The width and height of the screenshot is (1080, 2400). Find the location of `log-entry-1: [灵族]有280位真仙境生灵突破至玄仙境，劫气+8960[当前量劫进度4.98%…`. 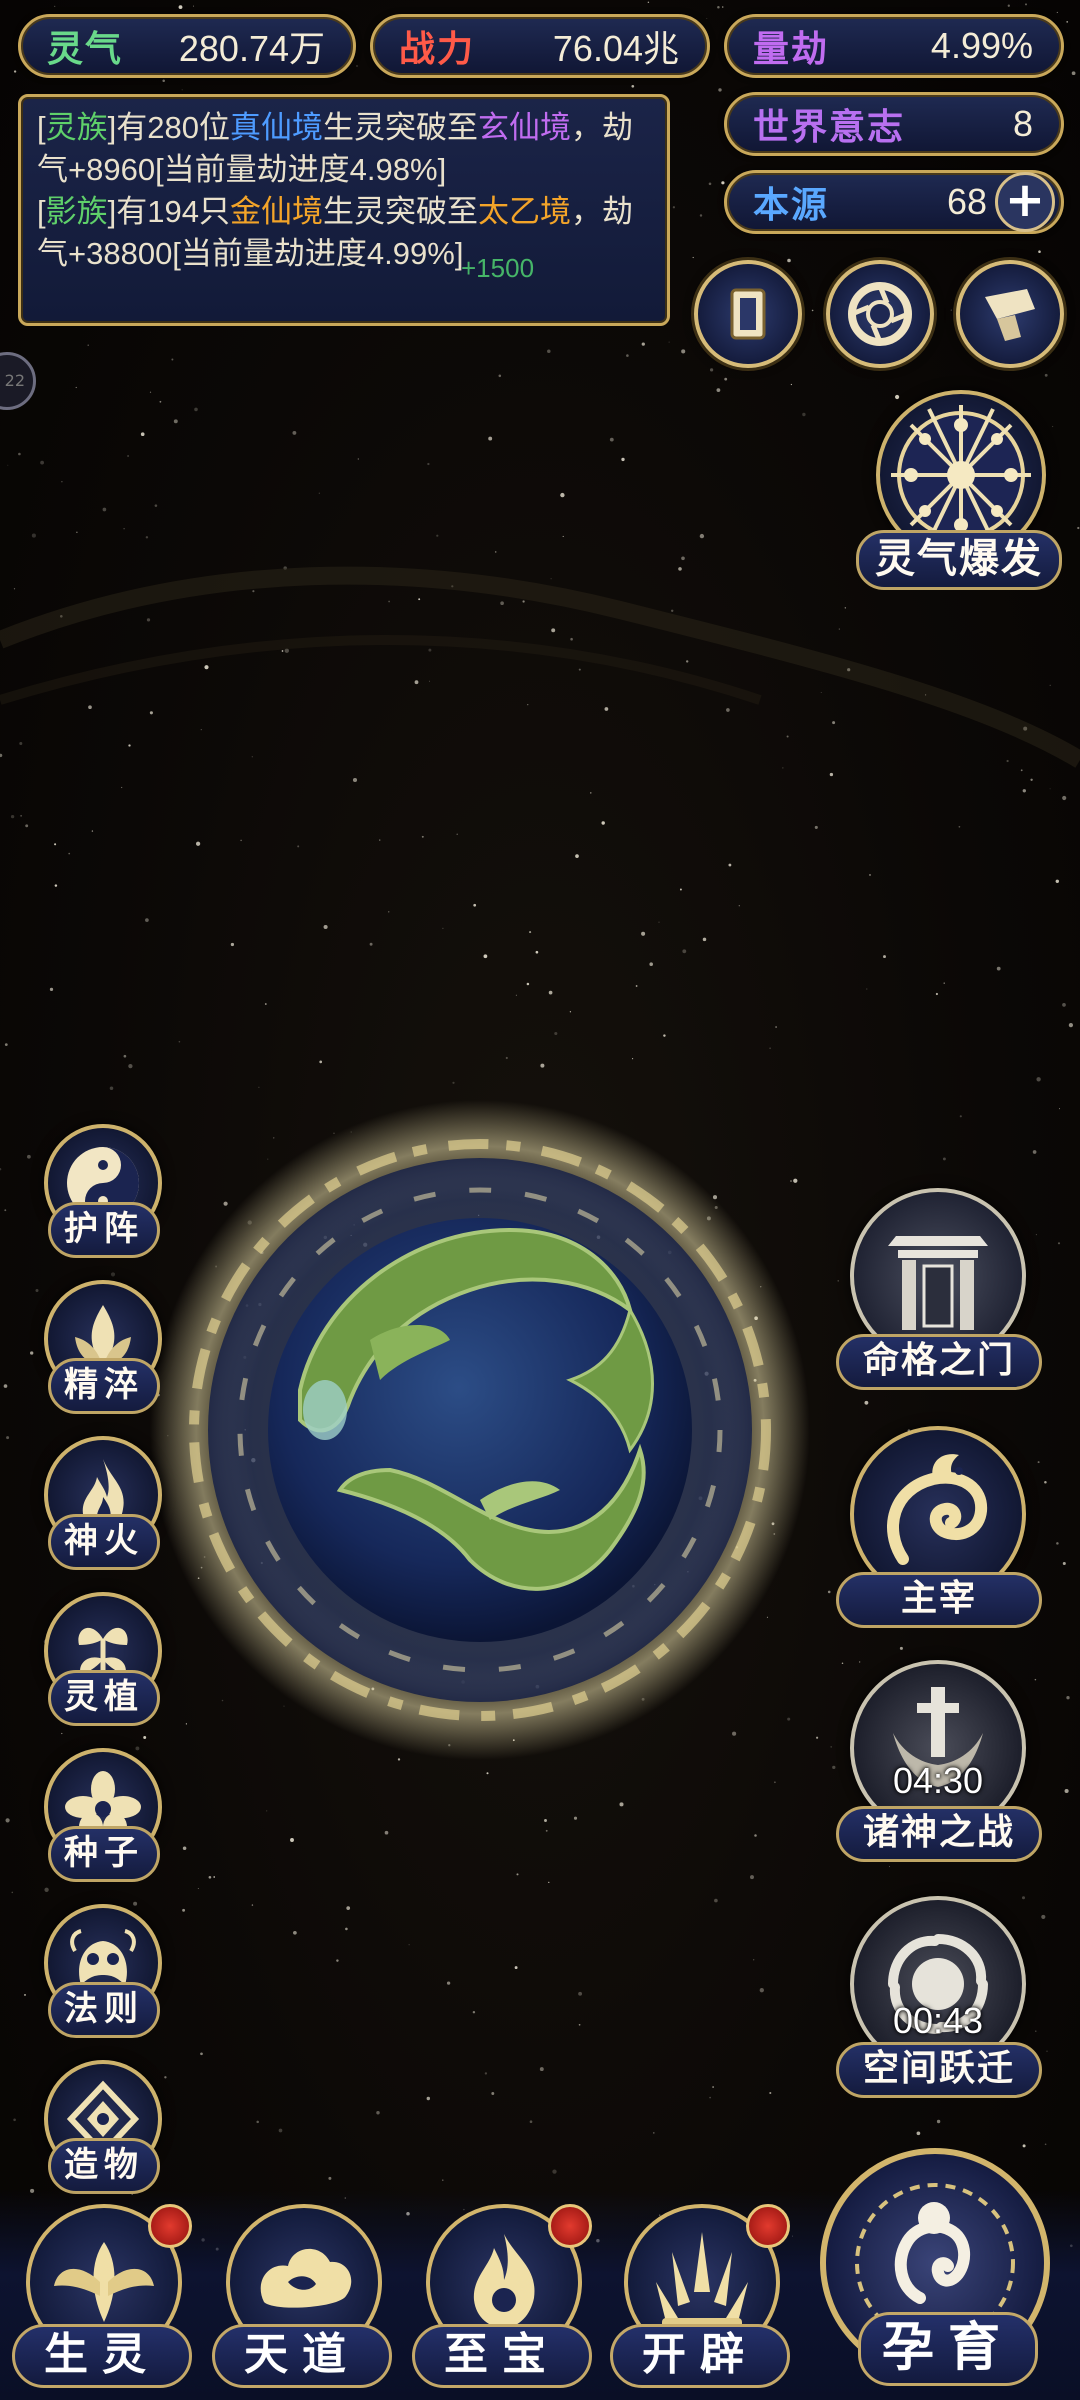

log-entry-1: [灵族]有280位真仙境生灵突破至玄仙境，劫气+8960[当前量劫进度4.98%… is located at coordinates (344, 149).